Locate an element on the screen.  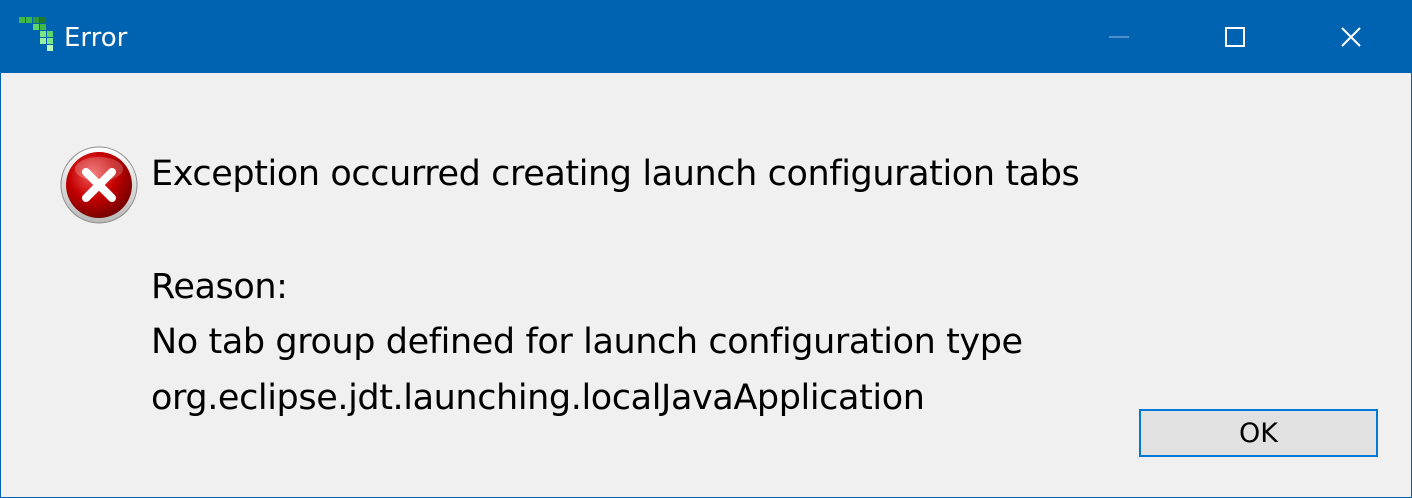
eclipse-installer-icon is located at coordinates (36, 34).